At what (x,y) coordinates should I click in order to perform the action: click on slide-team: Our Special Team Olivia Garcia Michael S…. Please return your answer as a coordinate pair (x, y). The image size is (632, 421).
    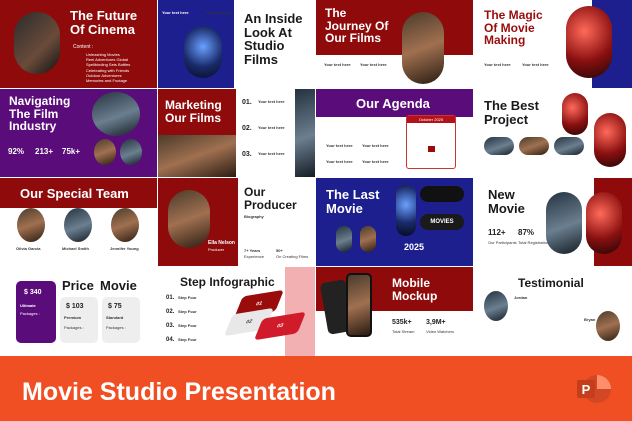
    Looking at the image, I should click on (78, 222).